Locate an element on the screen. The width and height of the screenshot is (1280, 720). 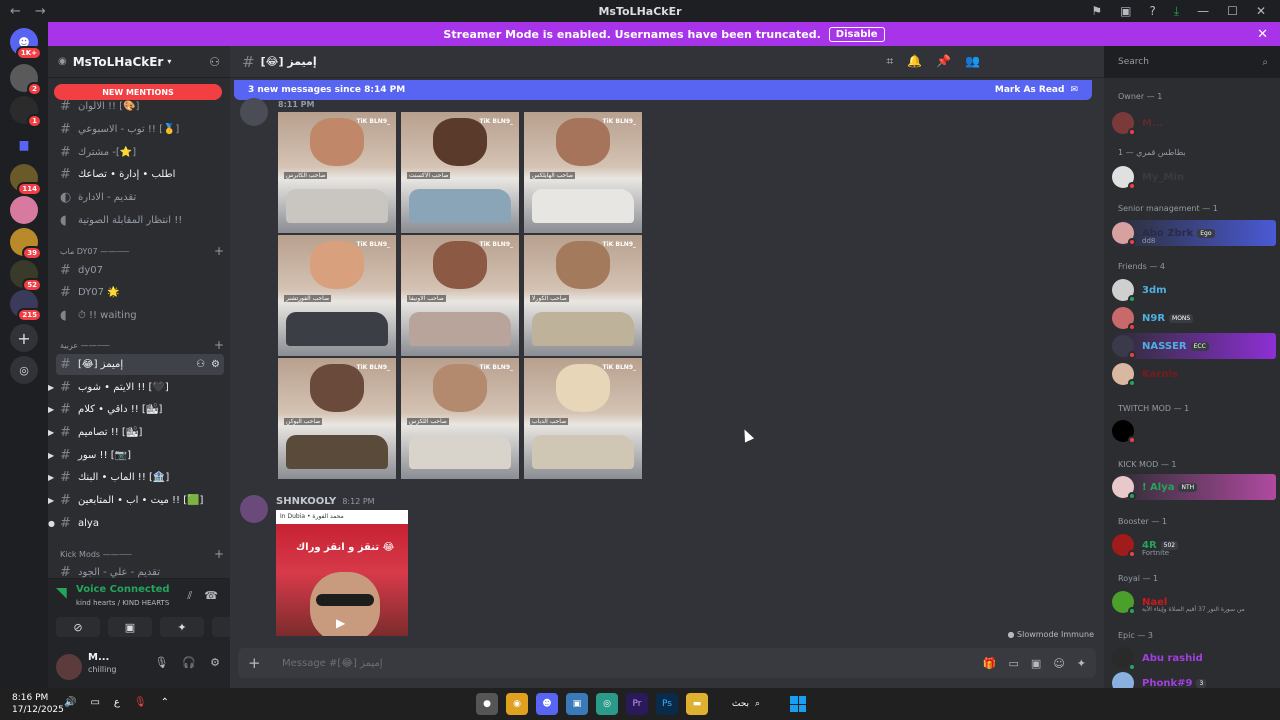
author-name: SHNKOOLY is located at coordinates (306, 501).